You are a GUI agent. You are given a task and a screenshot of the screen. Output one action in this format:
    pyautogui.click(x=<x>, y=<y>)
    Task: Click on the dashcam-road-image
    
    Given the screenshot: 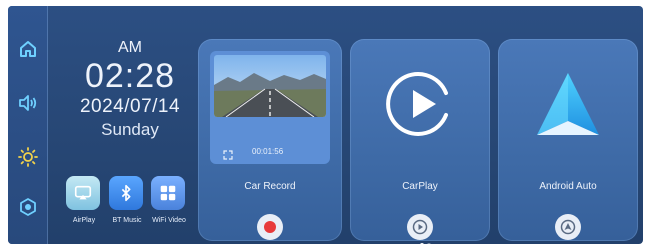 What is the action you would take?
    pyautogui.click(x=270, y=86)
    